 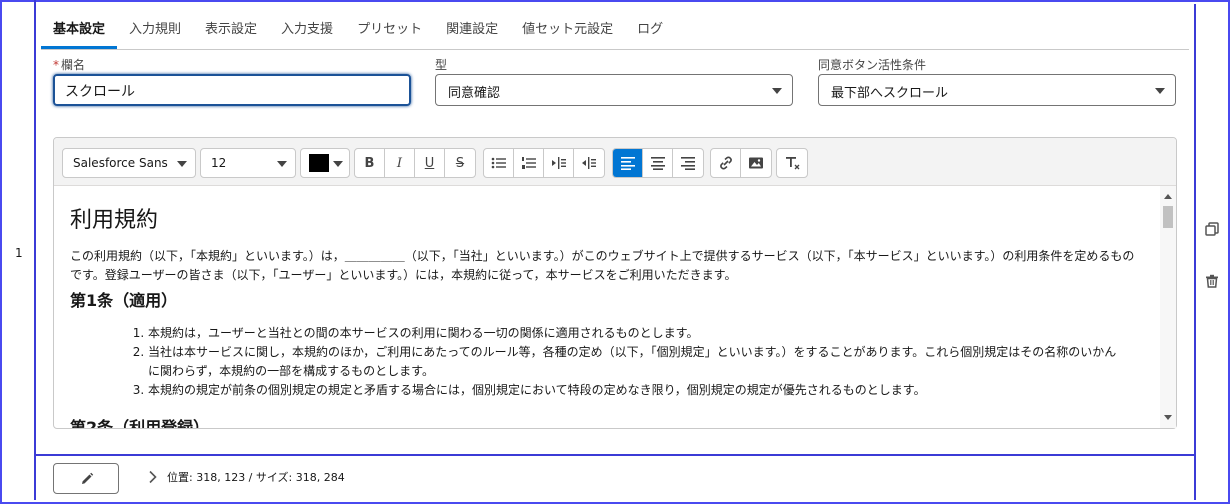 I want to click on align-left-button, so click(x=628, y=163).